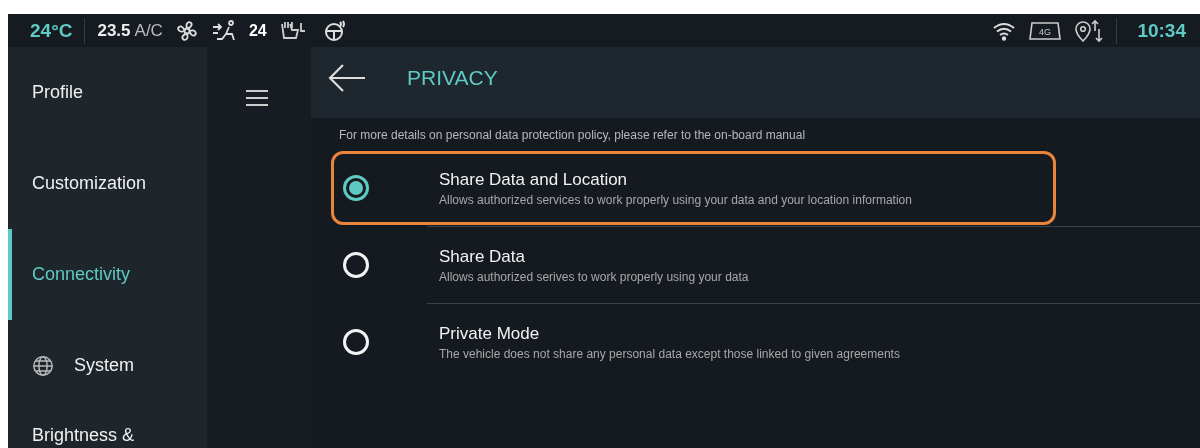 The height and width of the screenshot is (448, 1200). I want to click on option-title: Share Data, so click(482, 256).